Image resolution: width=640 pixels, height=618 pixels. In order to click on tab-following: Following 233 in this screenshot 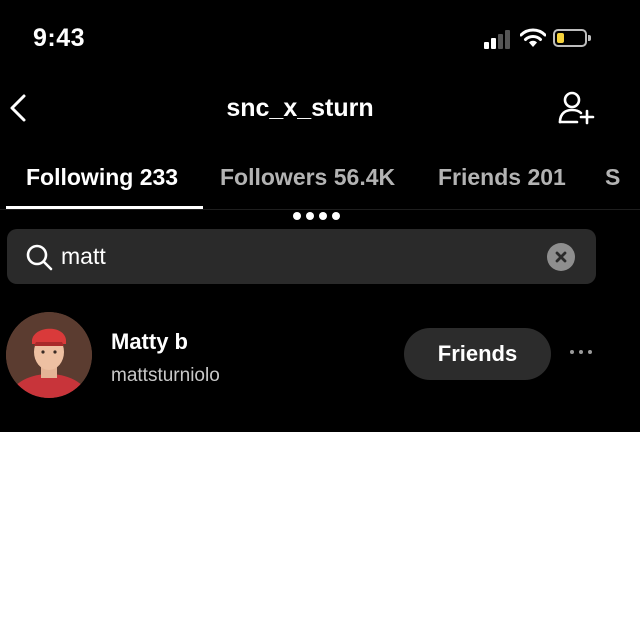, I will do `click(102, 177)`.